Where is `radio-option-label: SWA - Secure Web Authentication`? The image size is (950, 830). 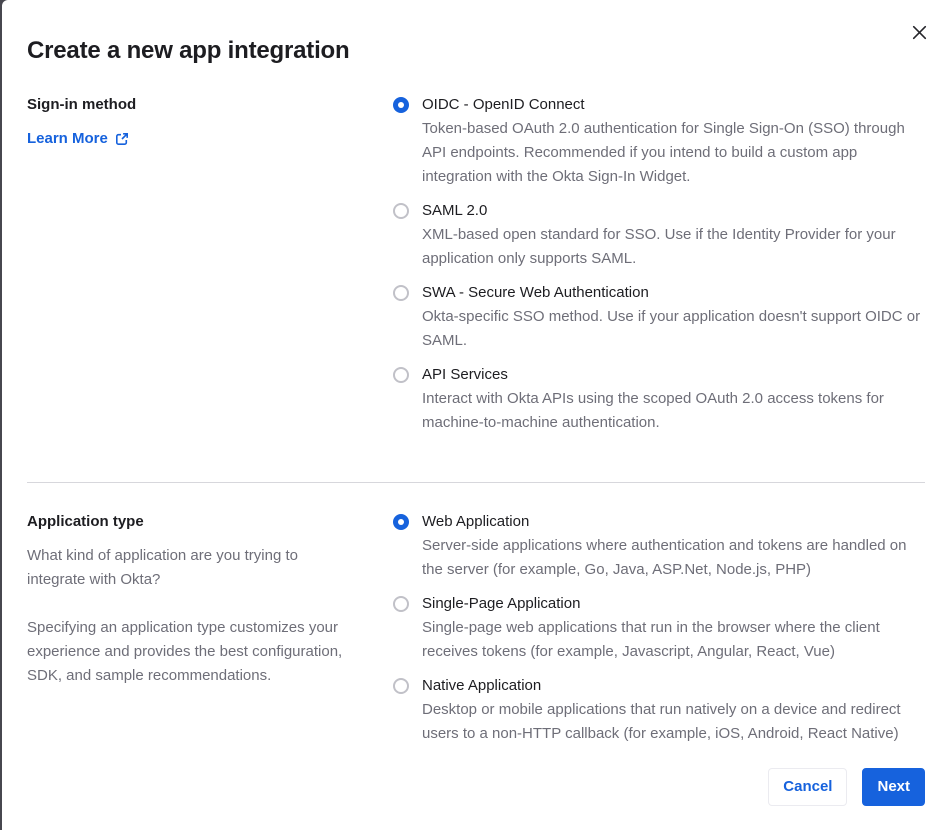
radio-option-label: SWA - Secure Web Authentication is located at coordinates (535, 292).